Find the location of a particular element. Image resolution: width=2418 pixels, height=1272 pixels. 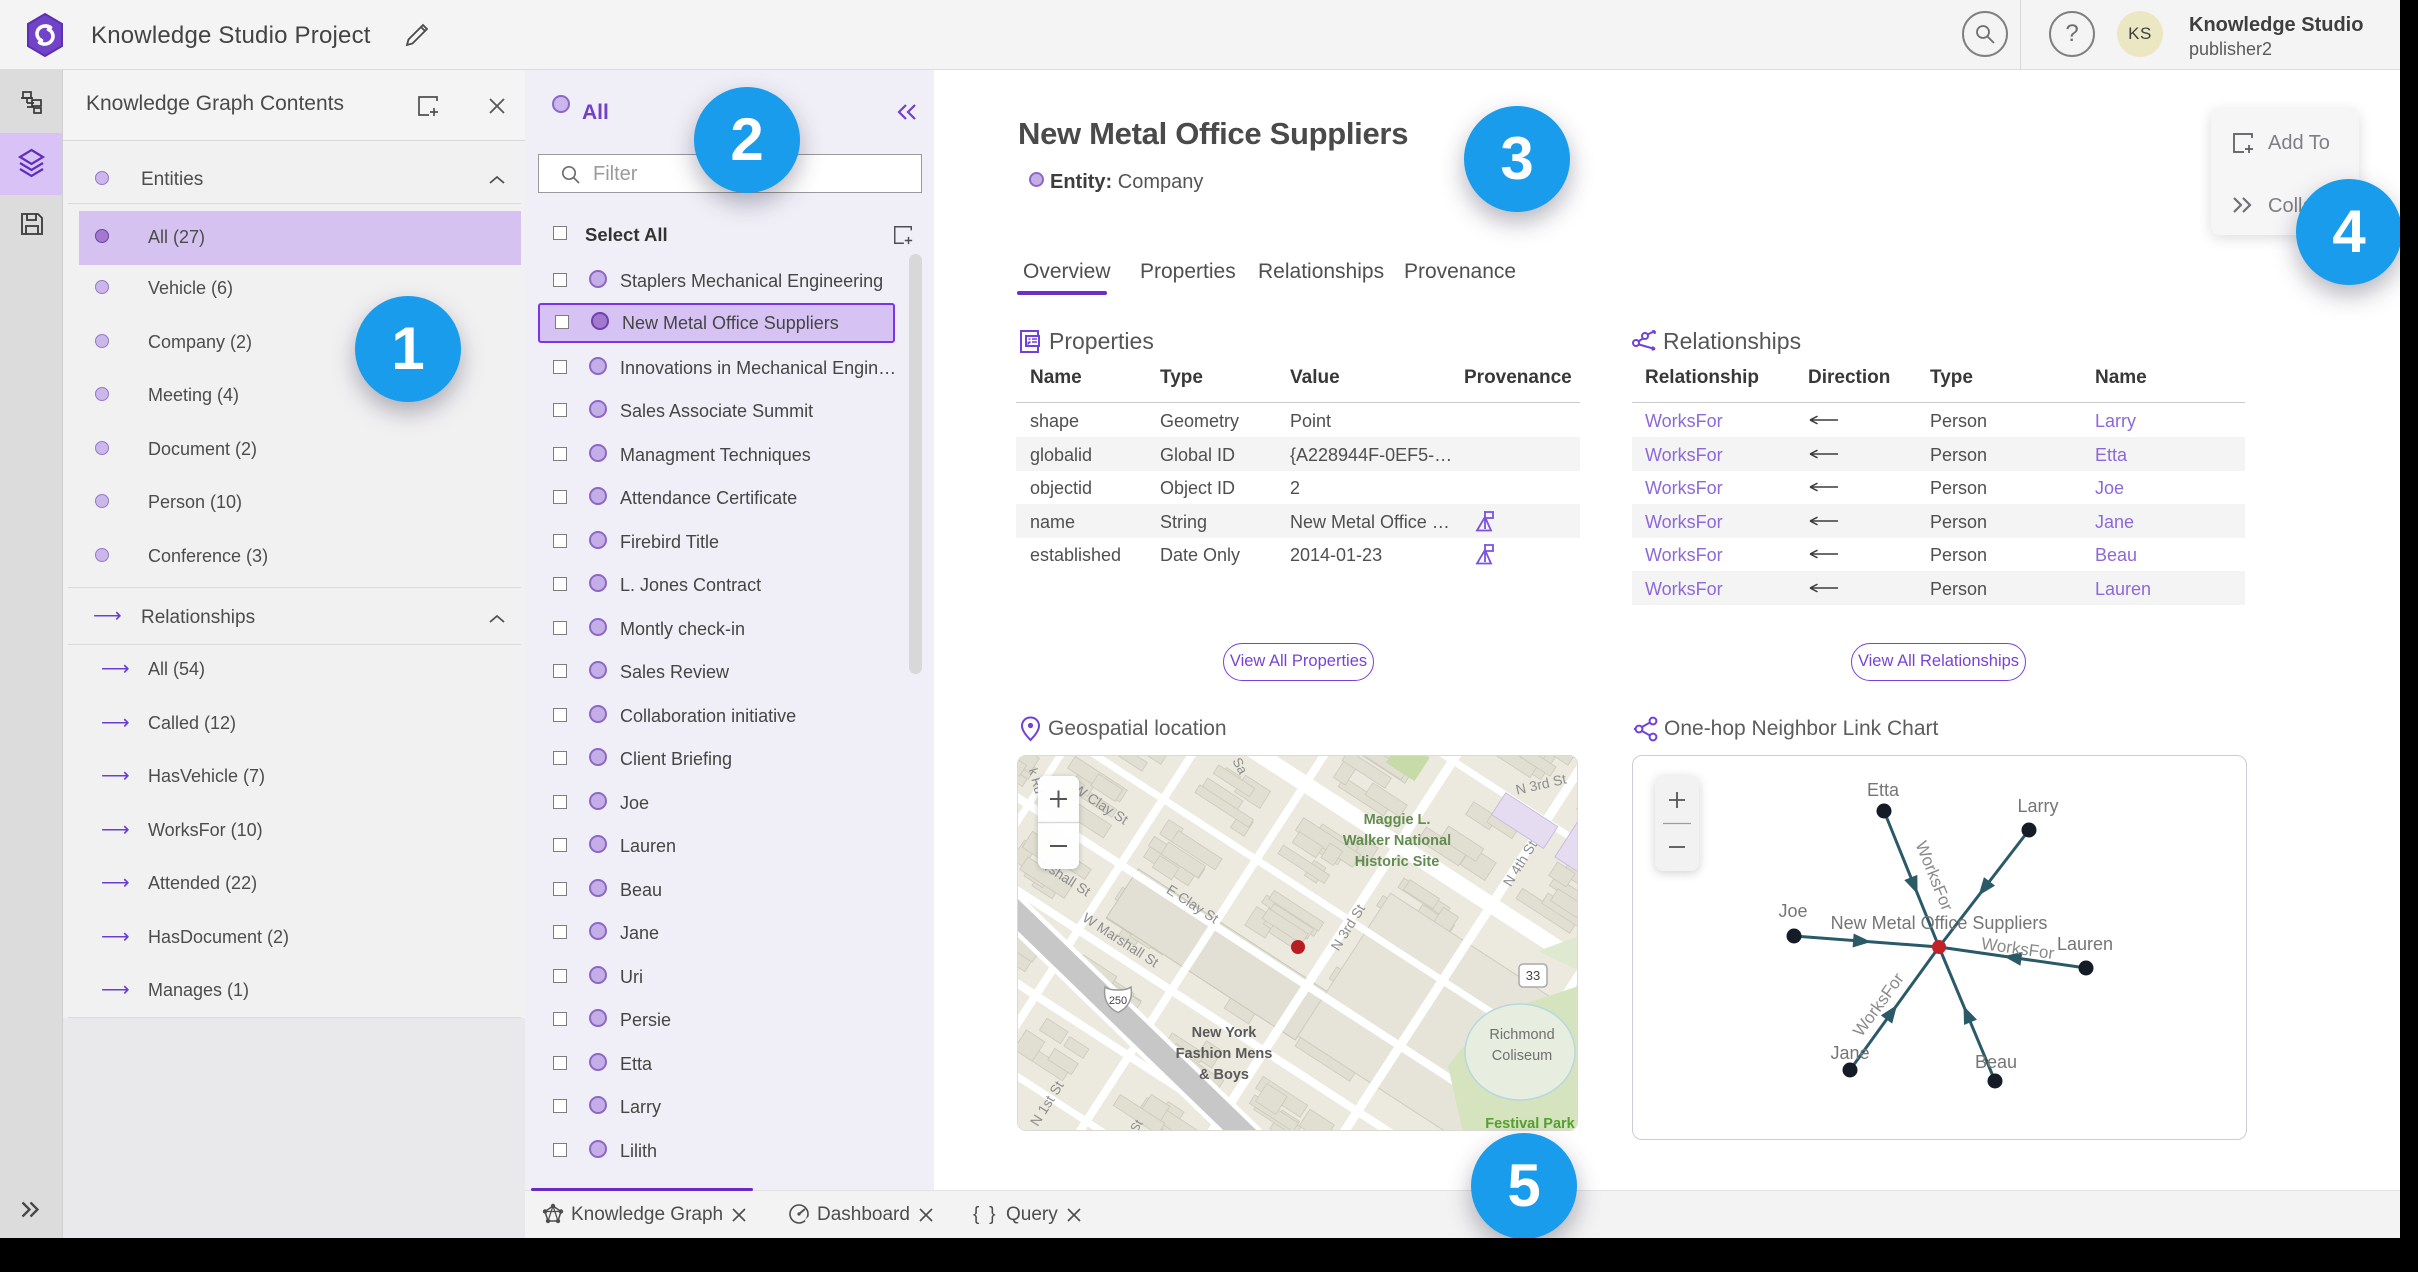

svg-text: 33 is located at coordinates (1533, 975).